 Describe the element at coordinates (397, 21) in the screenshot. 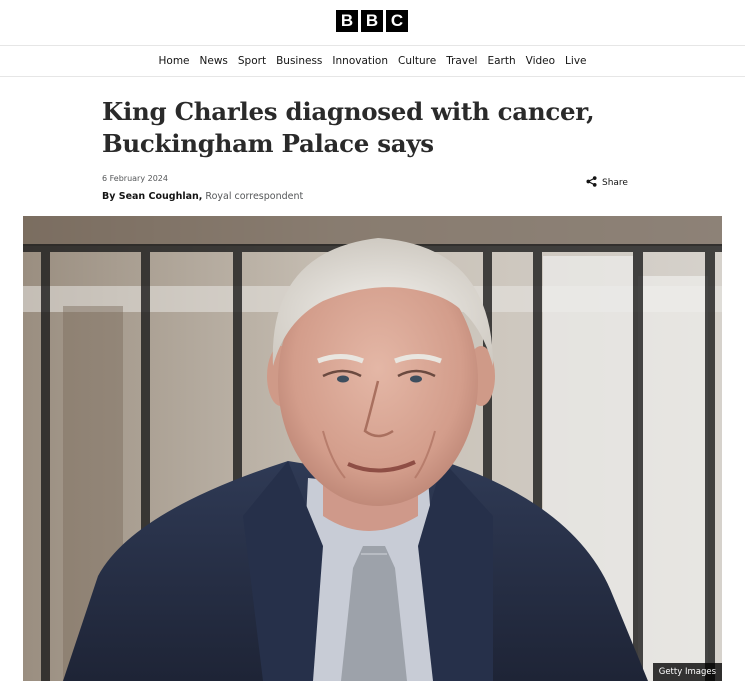

I see `bbc-logo-letter-c: C` at that location.